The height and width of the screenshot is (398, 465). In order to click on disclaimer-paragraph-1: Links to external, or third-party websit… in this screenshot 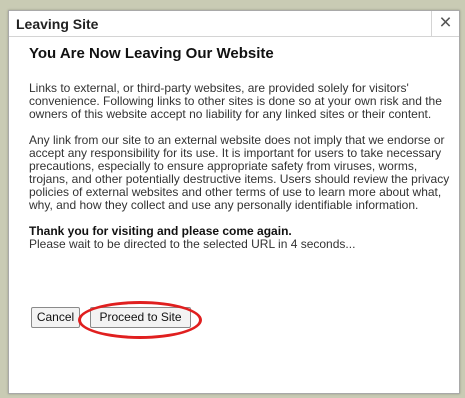, I will do `click(235, 101)`.